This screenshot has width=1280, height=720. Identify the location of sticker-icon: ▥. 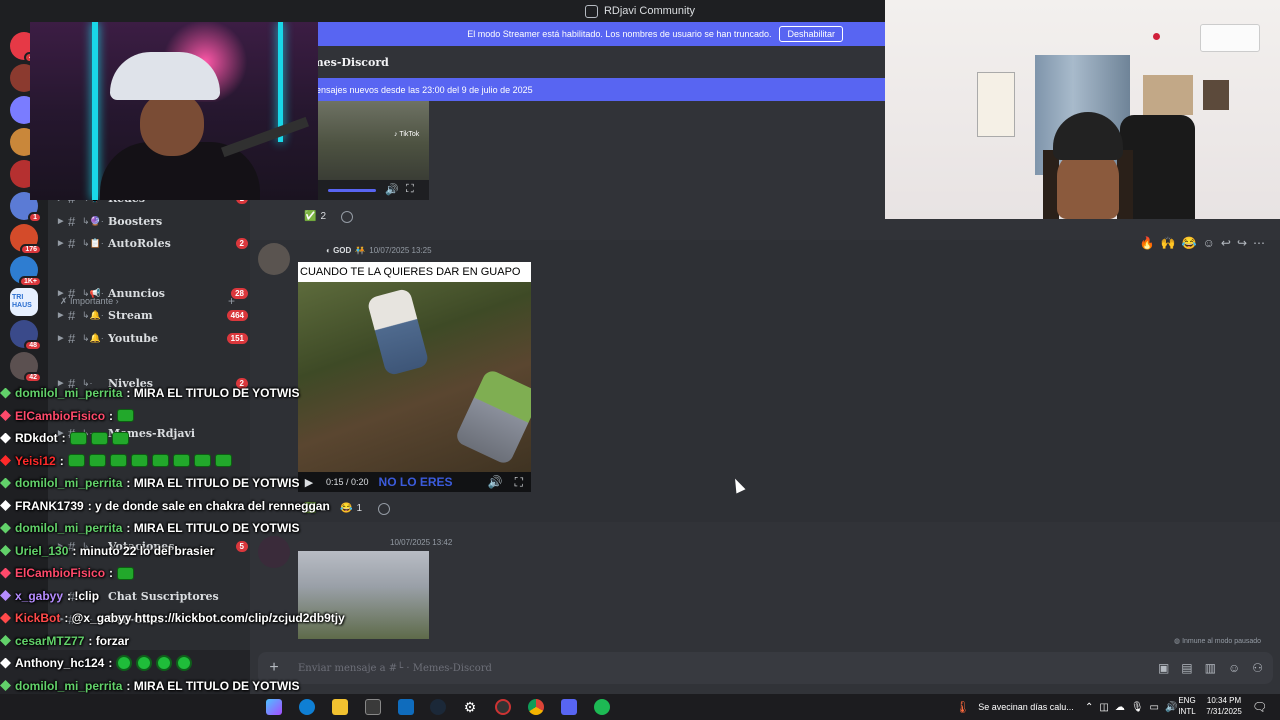
(1210, 668).